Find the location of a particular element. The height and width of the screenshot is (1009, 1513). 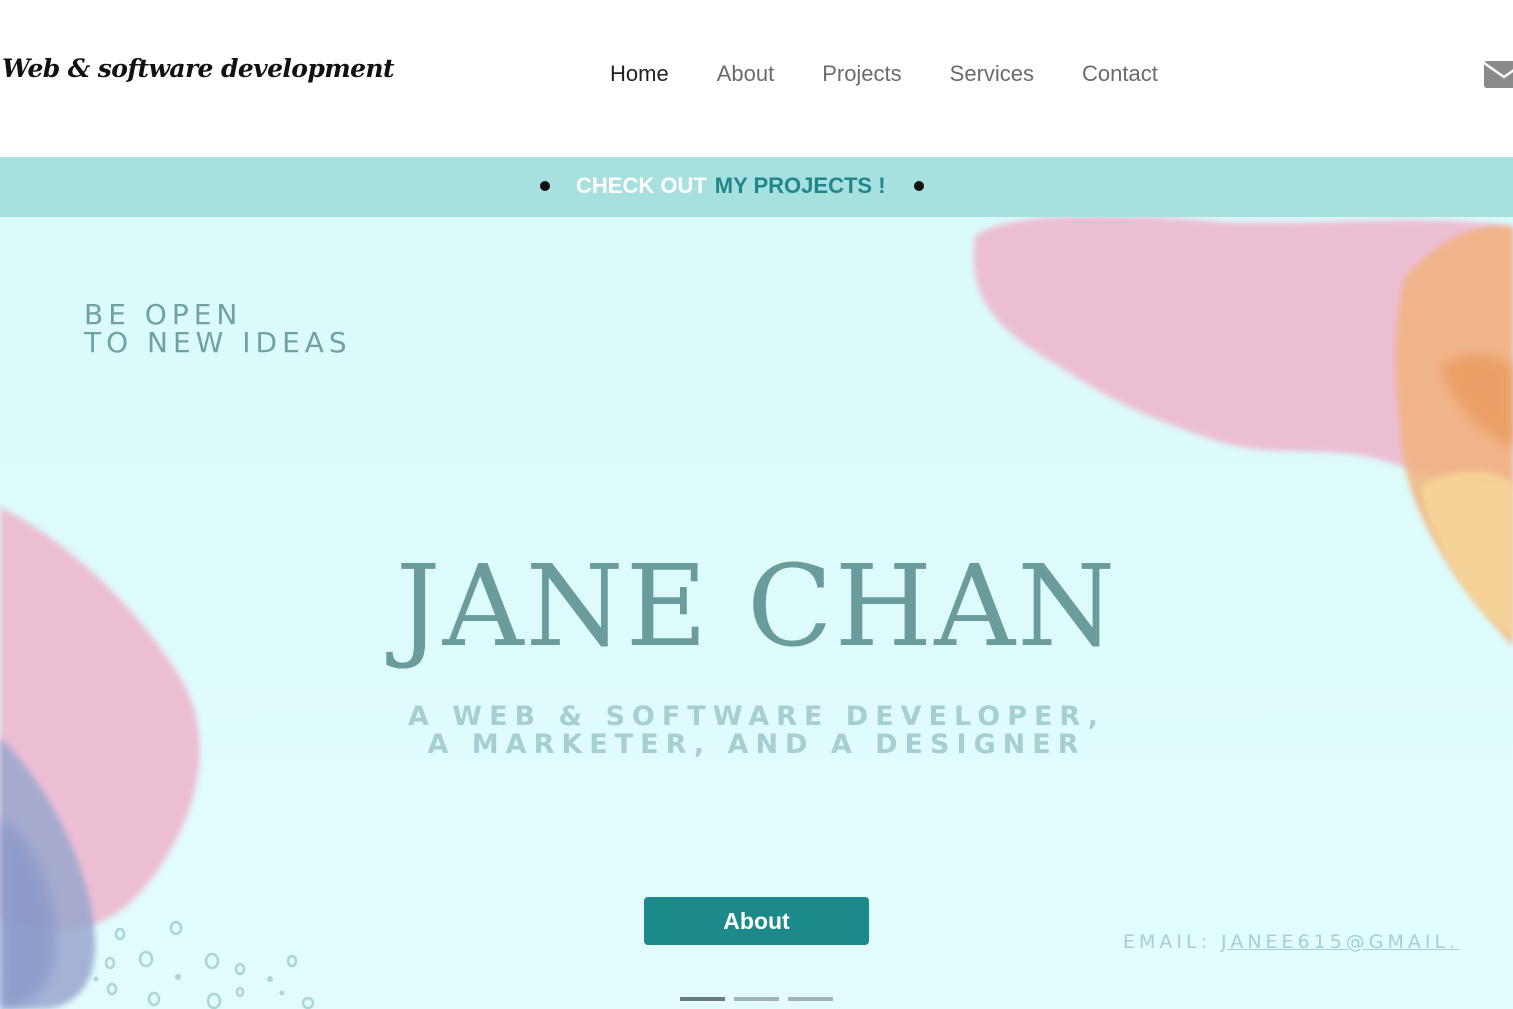

carousel-indicators is located at coordinates (756, 999).